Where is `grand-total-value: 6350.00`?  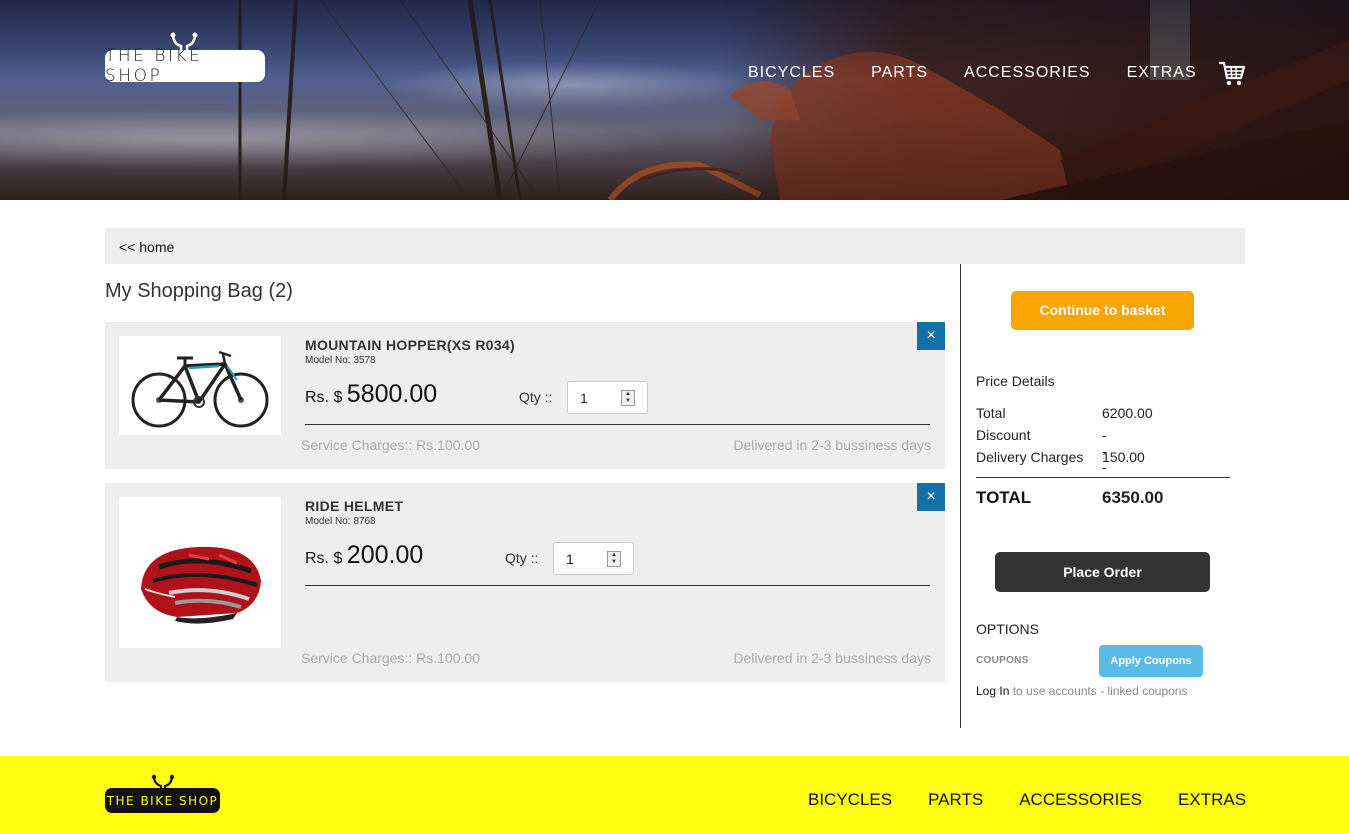 grand-total-value: 6350.00 is located at coordinates (1133, 497).